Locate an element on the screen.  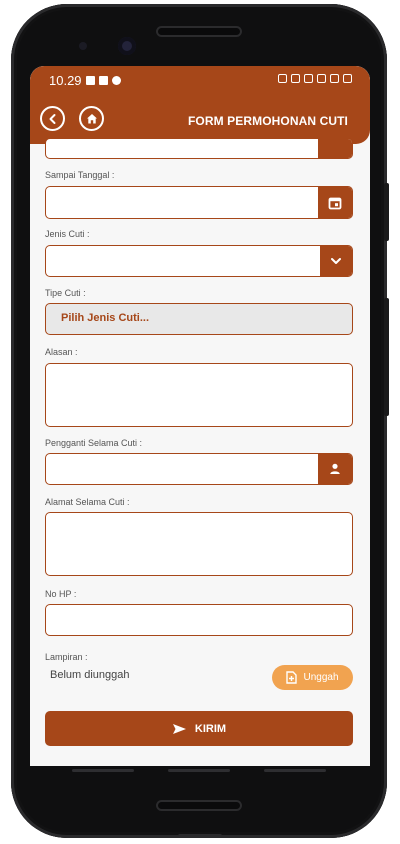
start-date-picker-button is located at coordinates (335, 148).